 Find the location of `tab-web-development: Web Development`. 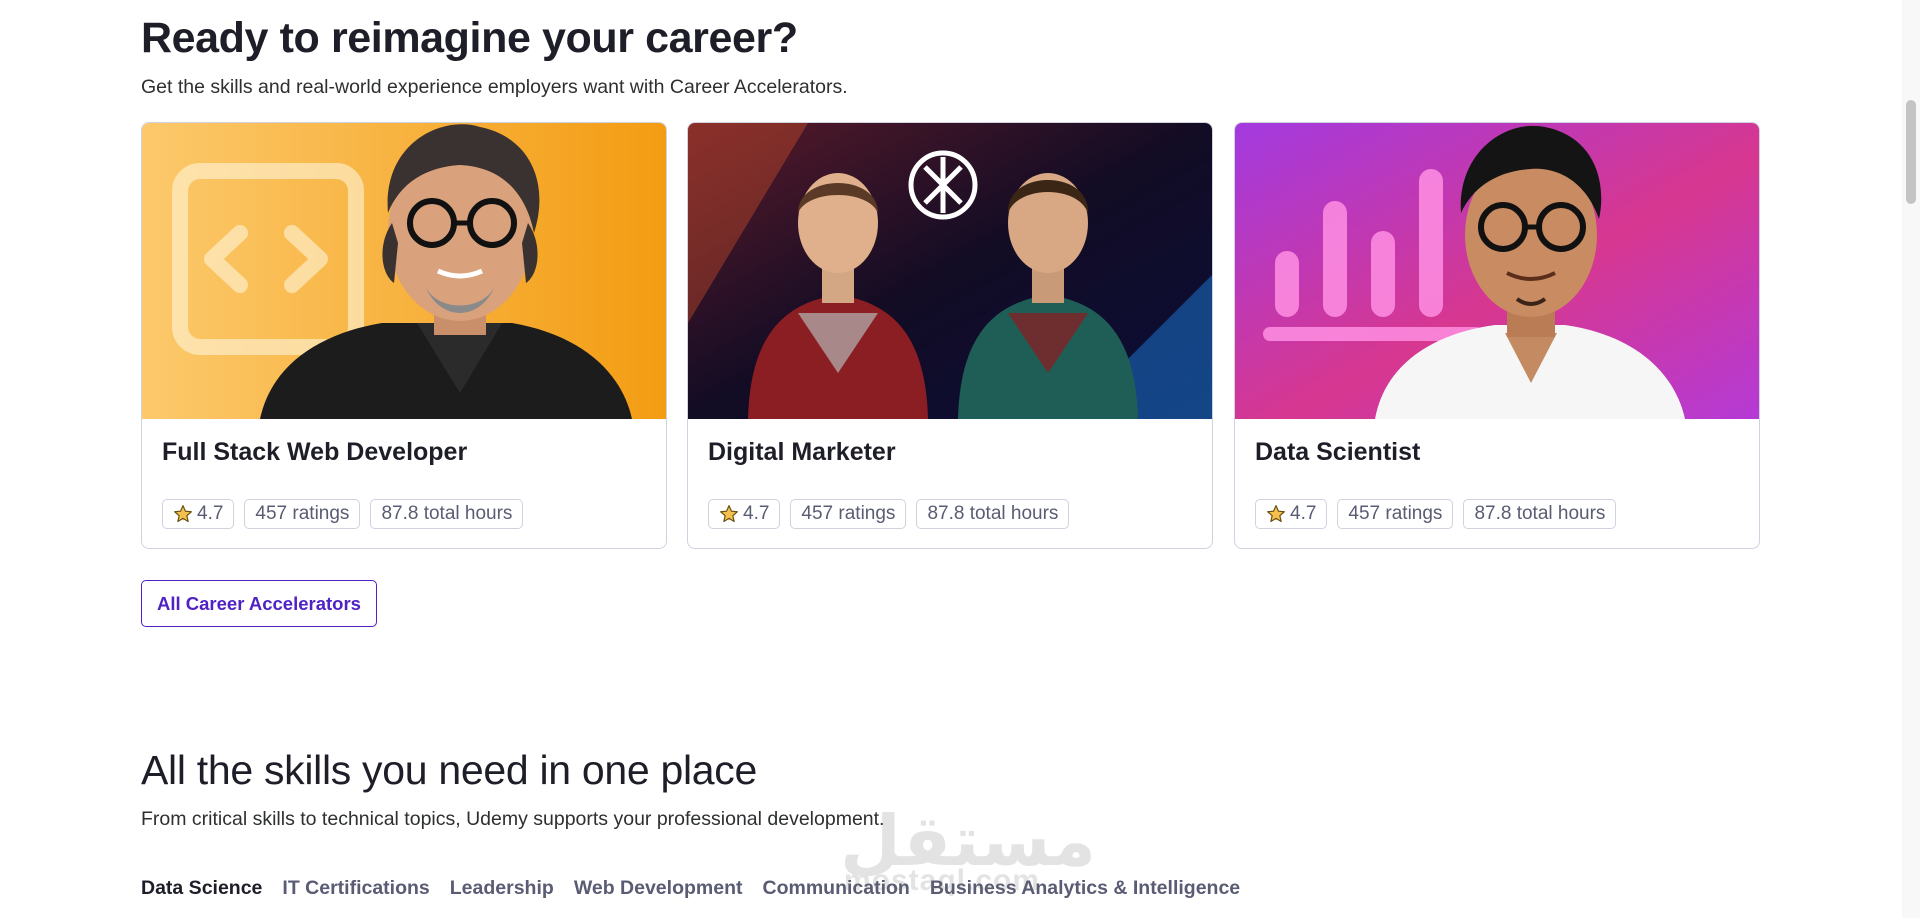

tab-web-development: Web Development is located at coordinates (658, 888).